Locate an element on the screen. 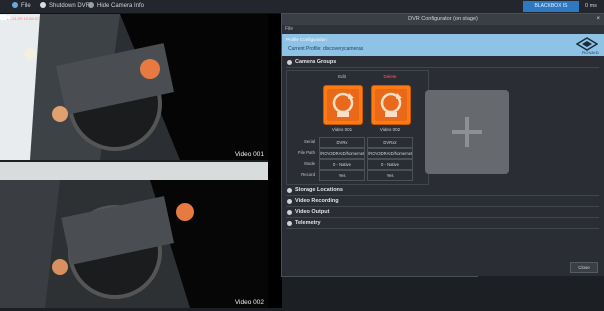 Image resolution: width=604 pixels, height=311 pixels. banner-subtitle: Profile Configuration is located at coordinates (306, 39).